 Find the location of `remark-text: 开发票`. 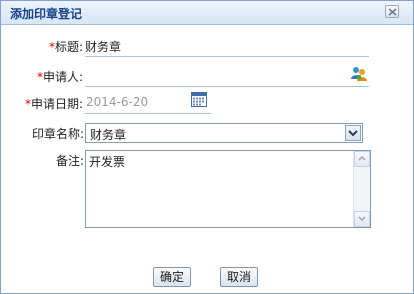

remark-text: 开发票 is located at coordinates (107, 162).